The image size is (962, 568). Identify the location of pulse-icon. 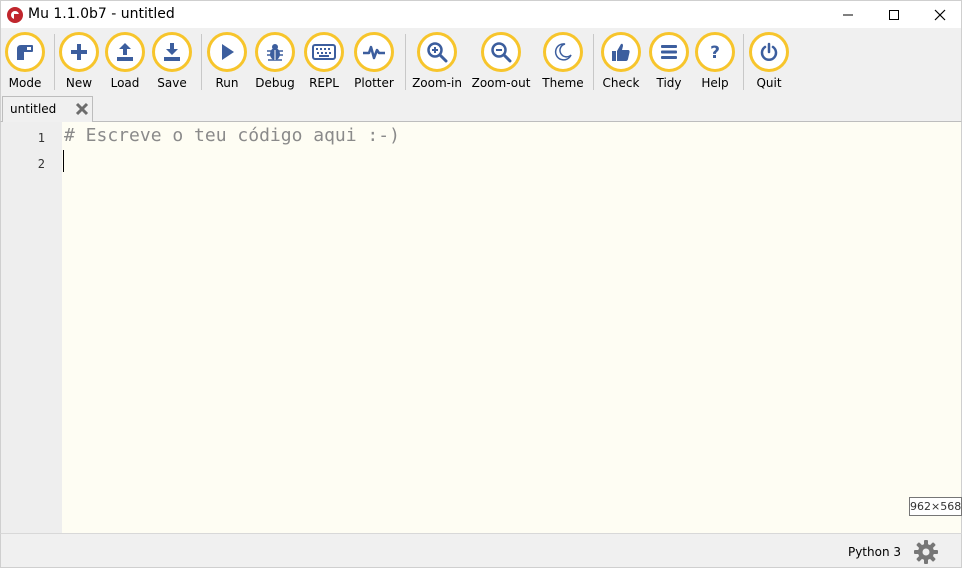
(374, 52).